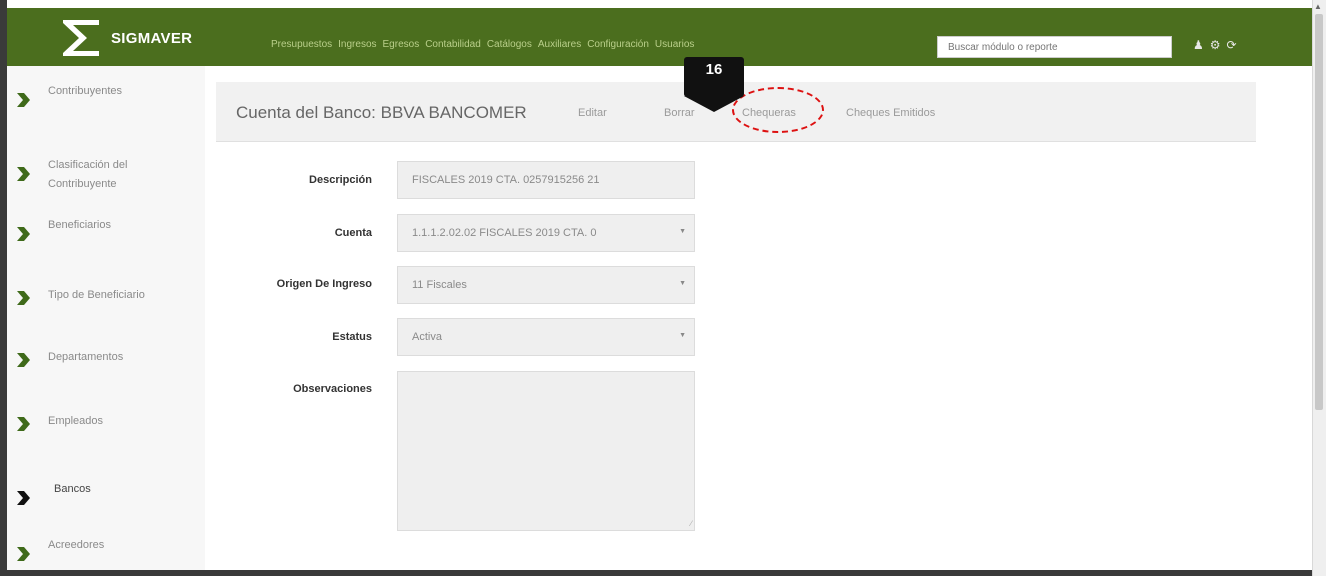 Image resolution: width=1326 pixels, height=576 pixels. I want to click on cuenta-select: 1.1.1.2.02.02 FISCALES 2019 CTA. 0 ▼, so click(546, 233).